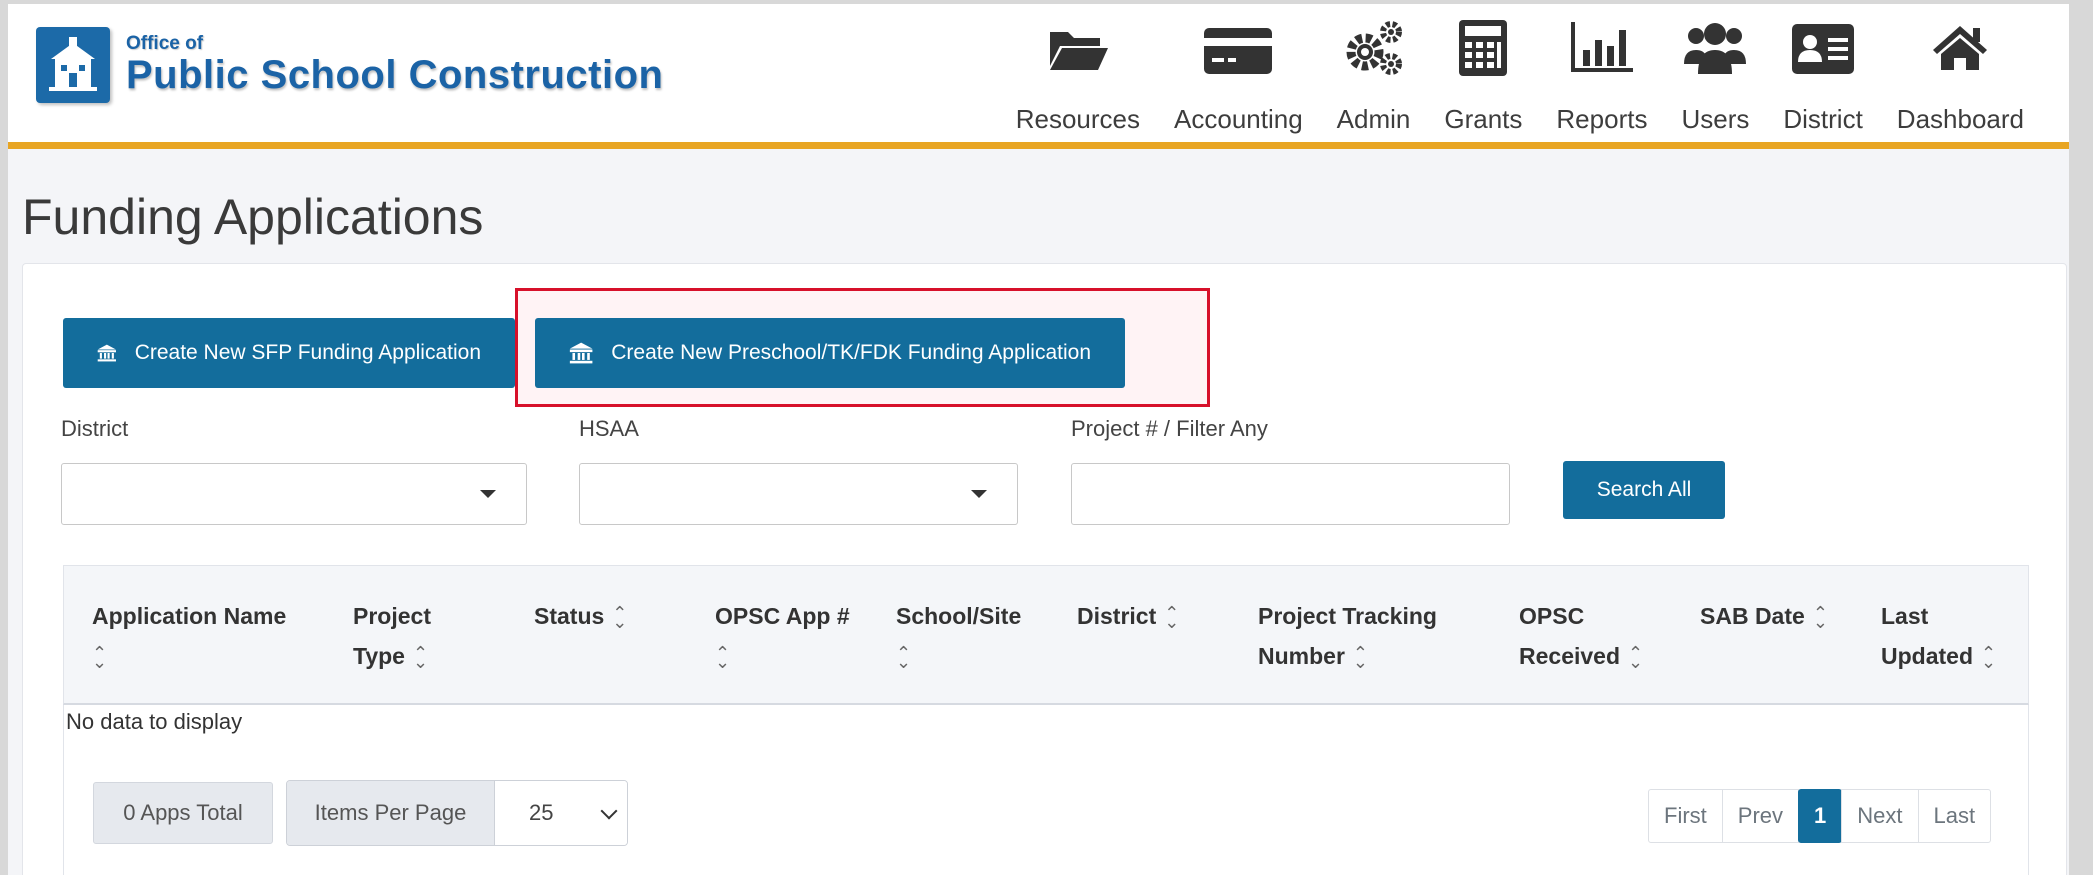 The height and width of the screenshot is (875, 2093). Describe the element at coordinates (392, 636) in the screenshot. I see `column-project-type: Project Type ⌃ ⌄` at that location.